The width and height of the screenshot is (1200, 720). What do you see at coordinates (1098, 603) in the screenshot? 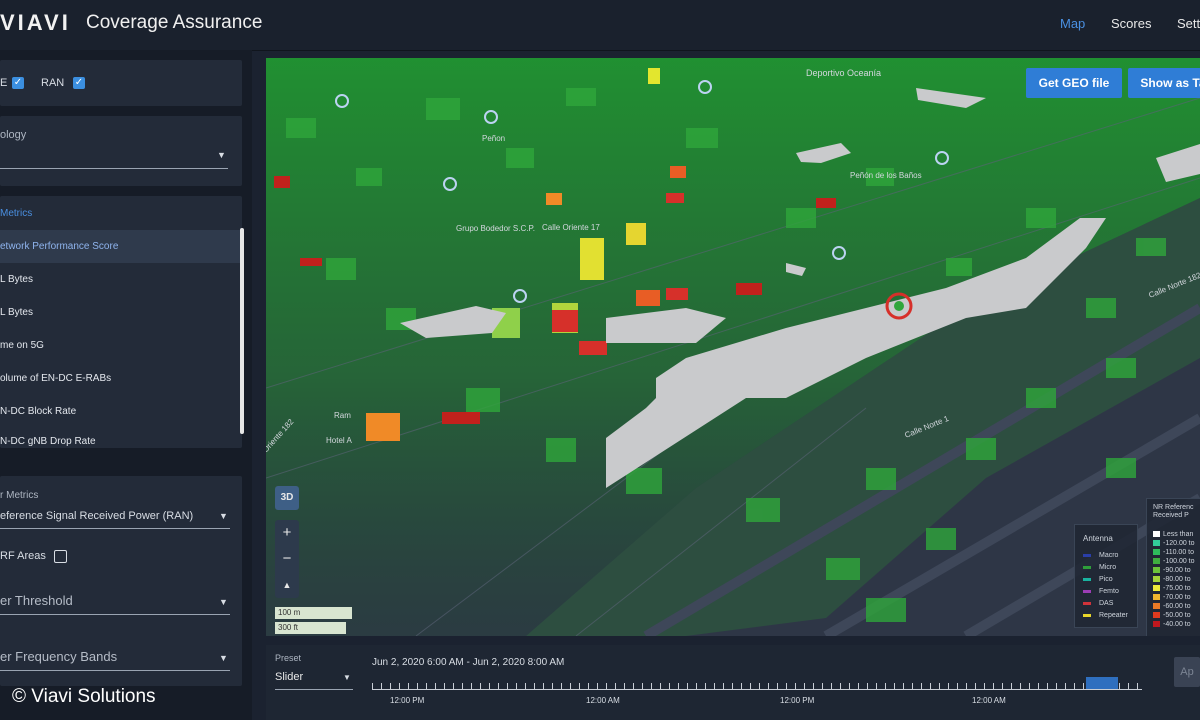
I see `legend-item: DAS` at bounding box center [1098, 603].